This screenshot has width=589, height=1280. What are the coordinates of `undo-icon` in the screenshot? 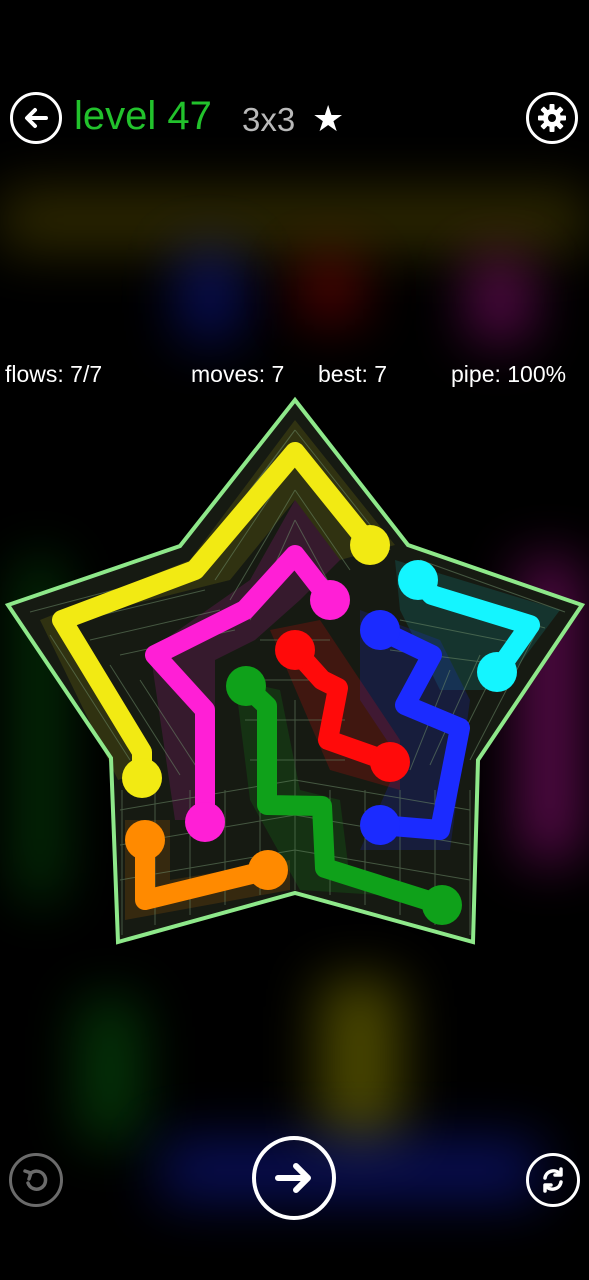 It's located at (35, 1180).